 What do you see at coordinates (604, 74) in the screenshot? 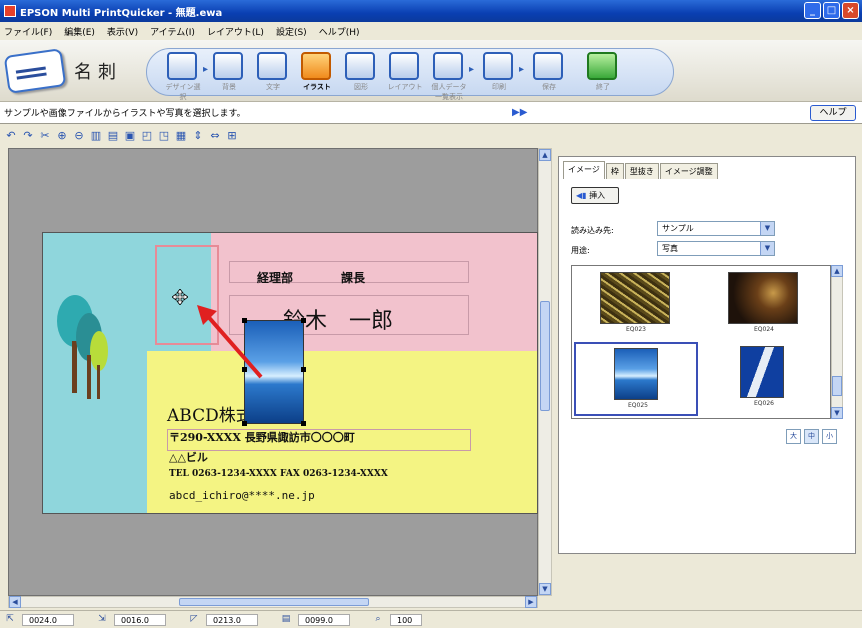
I see `step-exit: 終了` at bounding box center [604, 74].